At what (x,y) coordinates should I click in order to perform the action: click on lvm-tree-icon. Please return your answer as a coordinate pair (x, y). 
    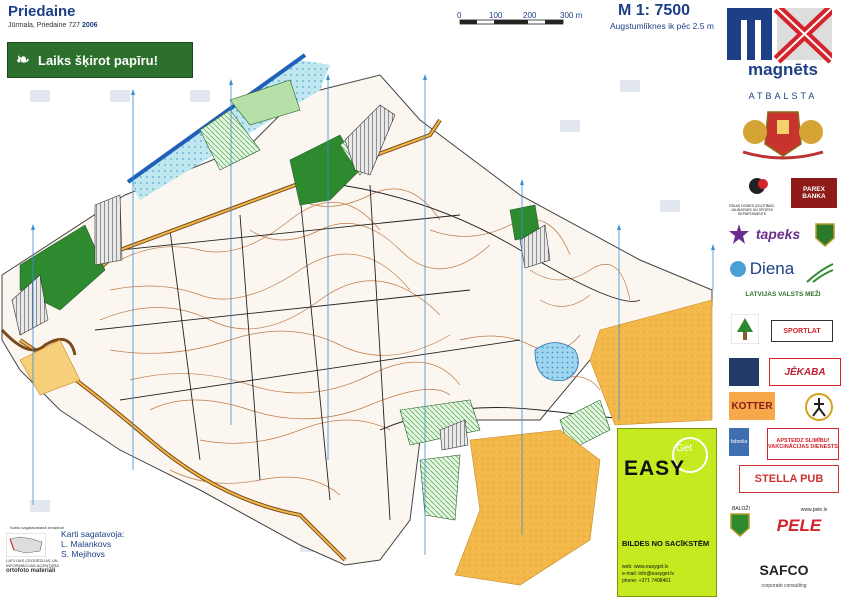
    Looking at the image, I should click on (820, 273).